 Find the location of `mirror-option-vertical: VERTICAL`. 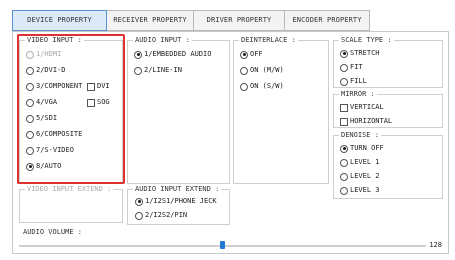

mirror-option-vertical: VERTICAL is located at coordinates (362, 107).